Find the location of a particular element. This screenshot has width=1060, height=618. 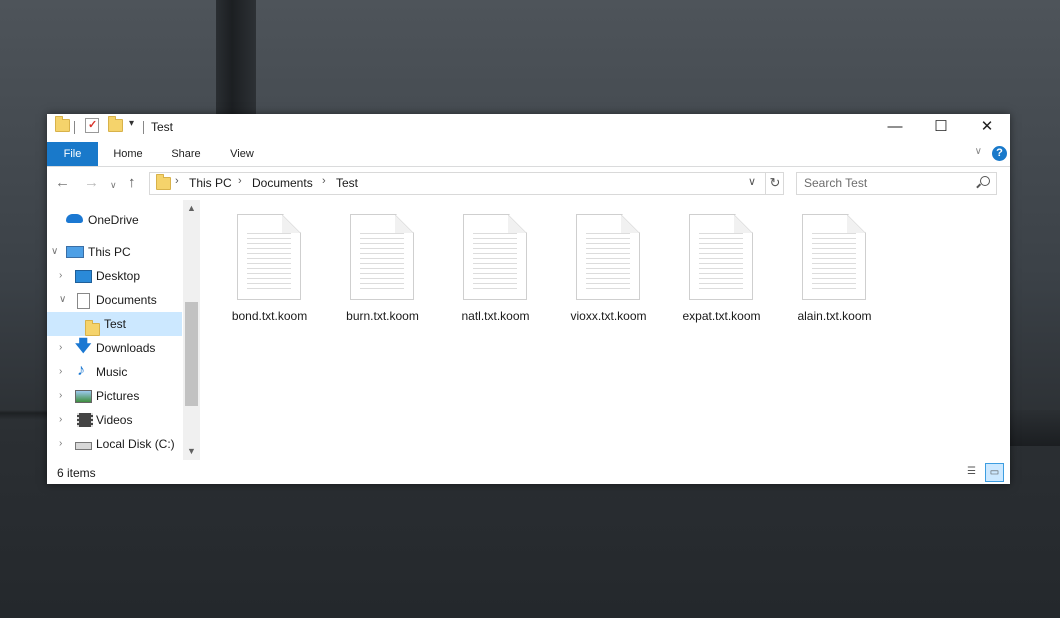

status-bar: 6 items ☰ ▭ is located at coordinates (528, 472).